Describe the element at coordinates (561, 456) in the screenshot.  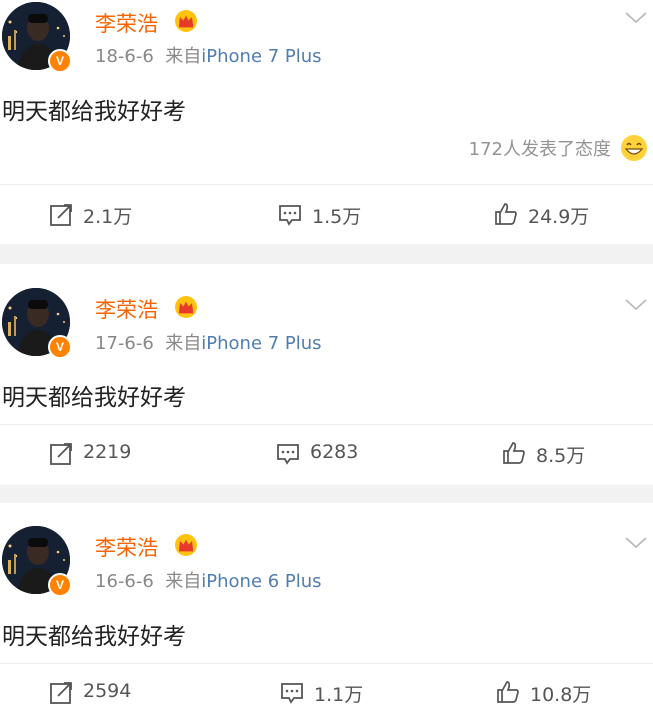
I see `like-count: 8.5万` at that location.